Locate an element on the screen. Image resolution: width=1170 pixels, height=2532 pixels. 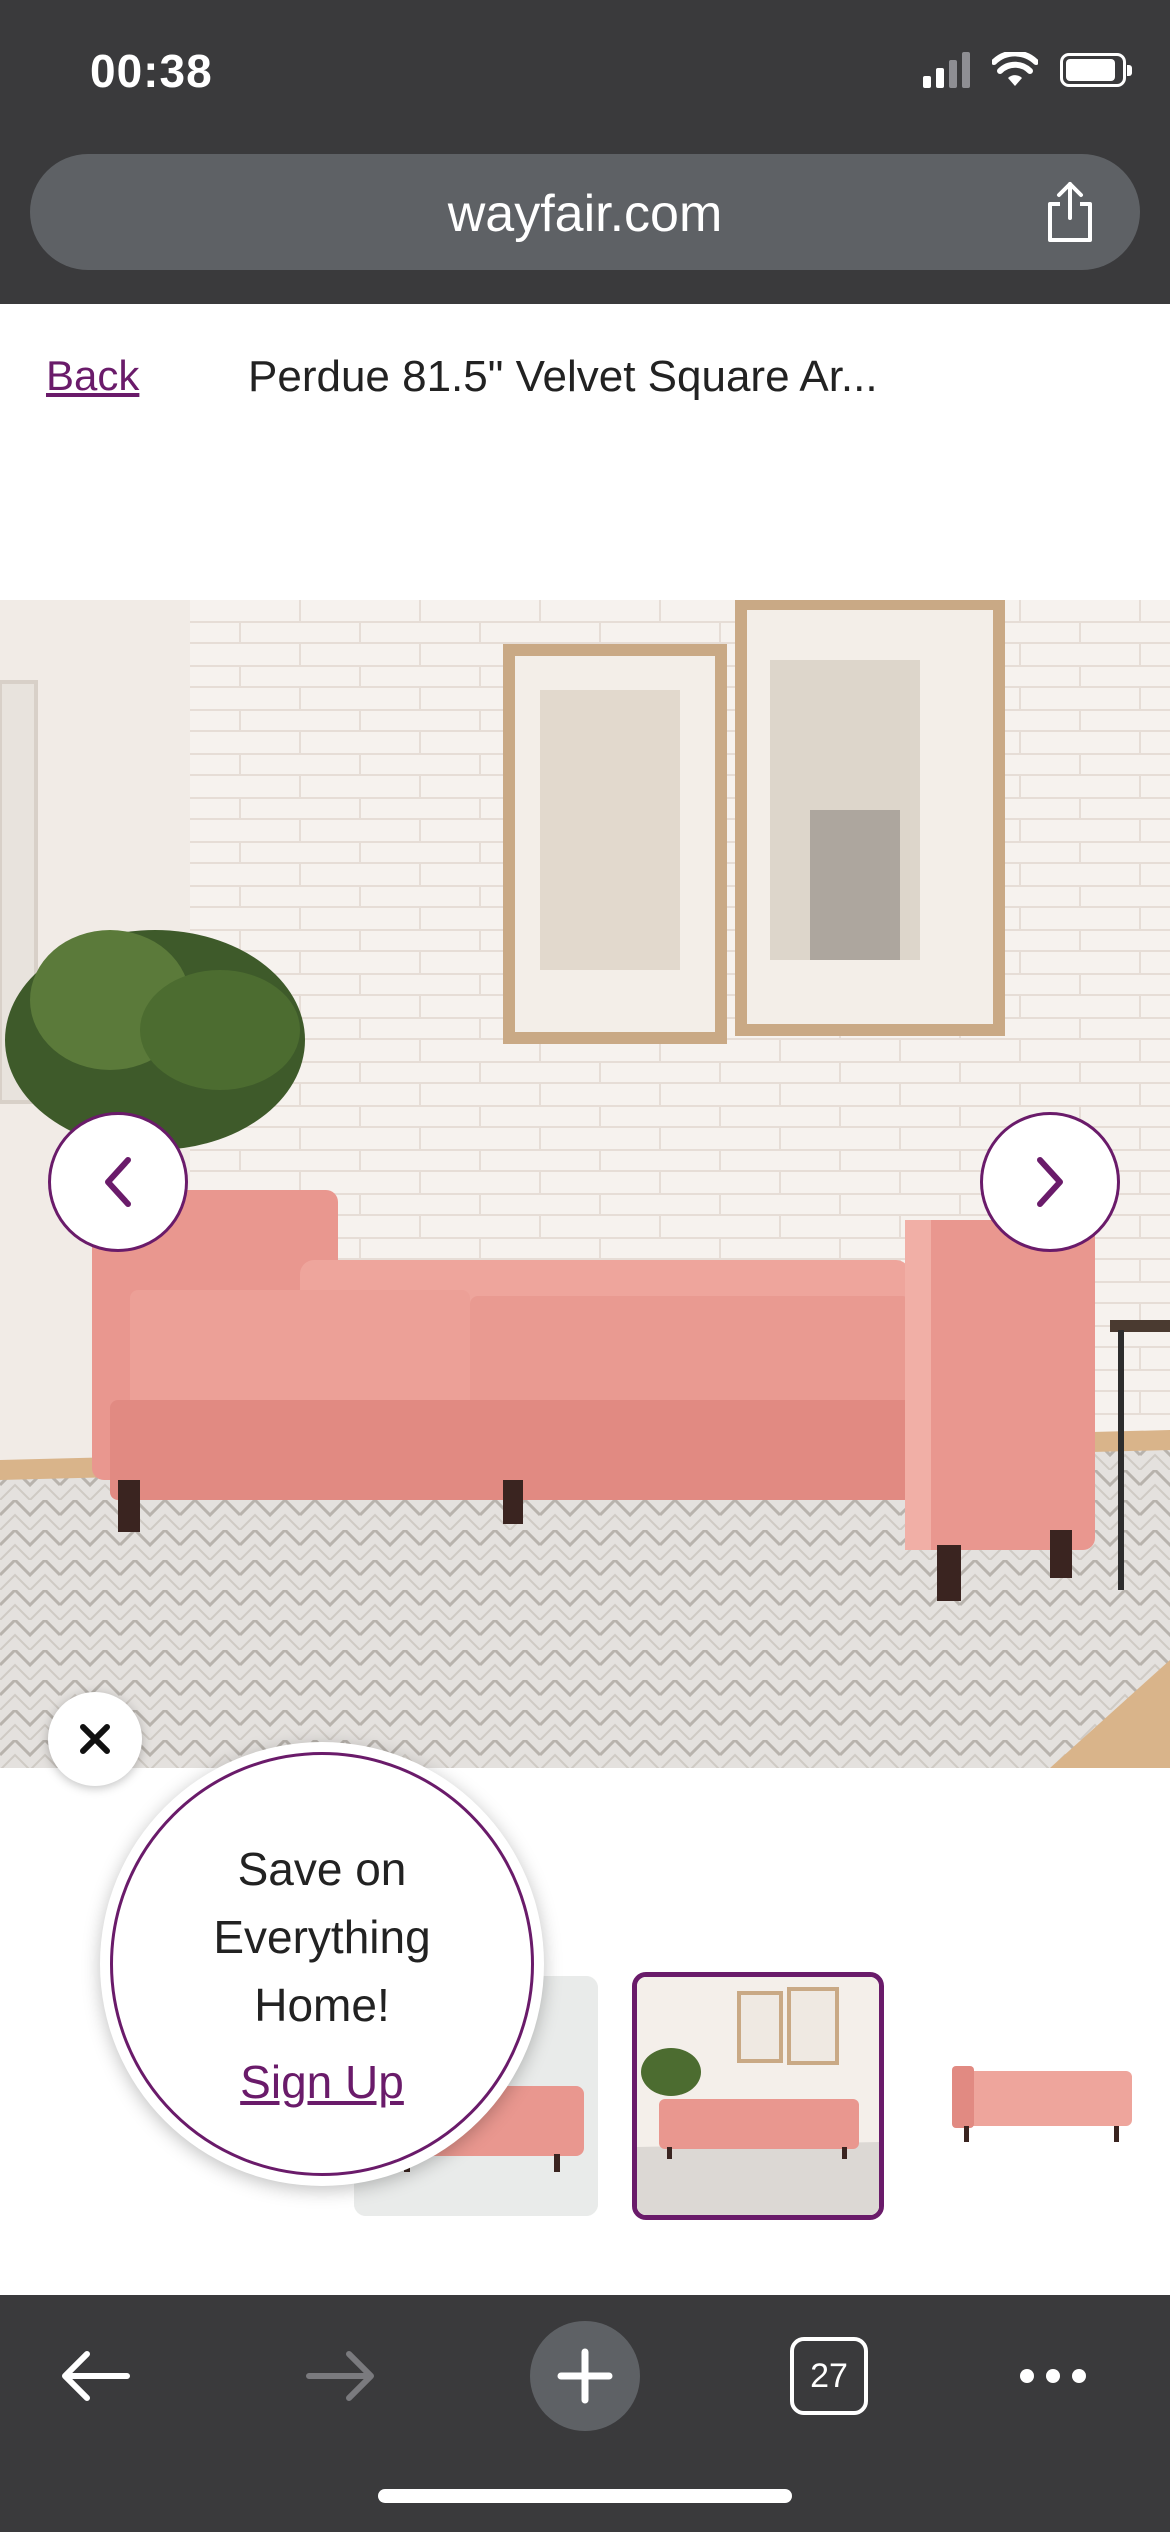
tab-count: 27 is located at coordinates (829, 2375).